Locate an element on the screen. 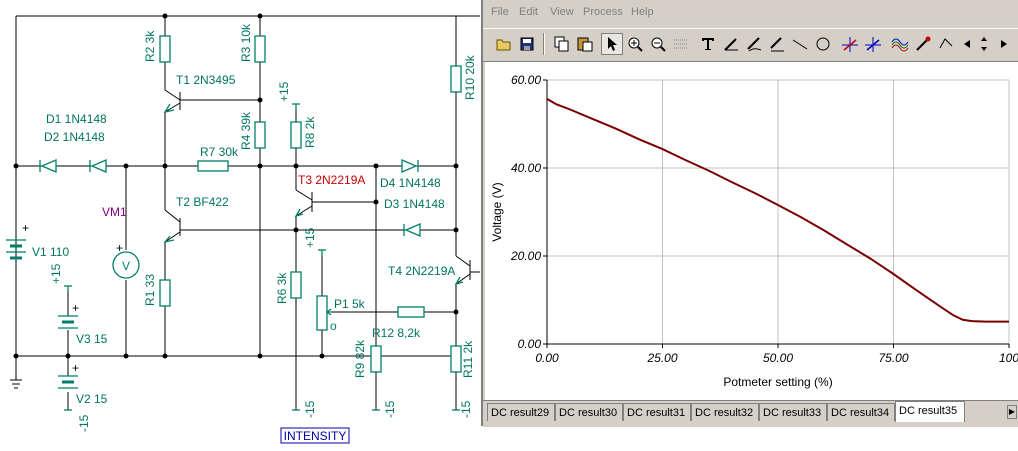 The height and width of the screenshot is (451, 1018). zoom-in-icon is located at coordinates (635, 44).